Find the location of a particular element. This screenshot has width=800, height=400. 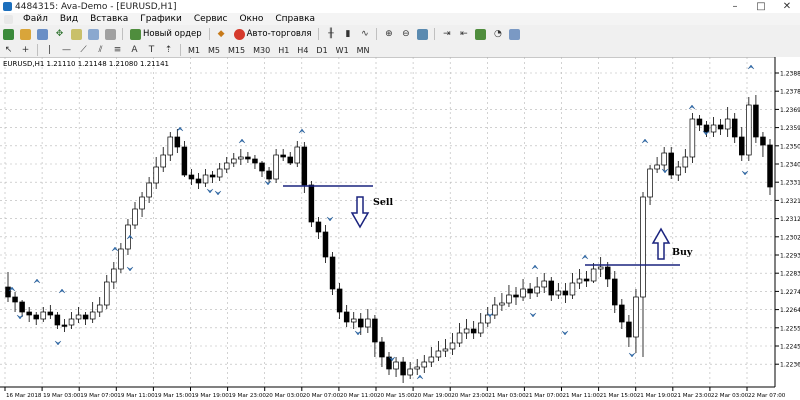

candlestick-icon: ▮ is located at coordinates (347, 34).